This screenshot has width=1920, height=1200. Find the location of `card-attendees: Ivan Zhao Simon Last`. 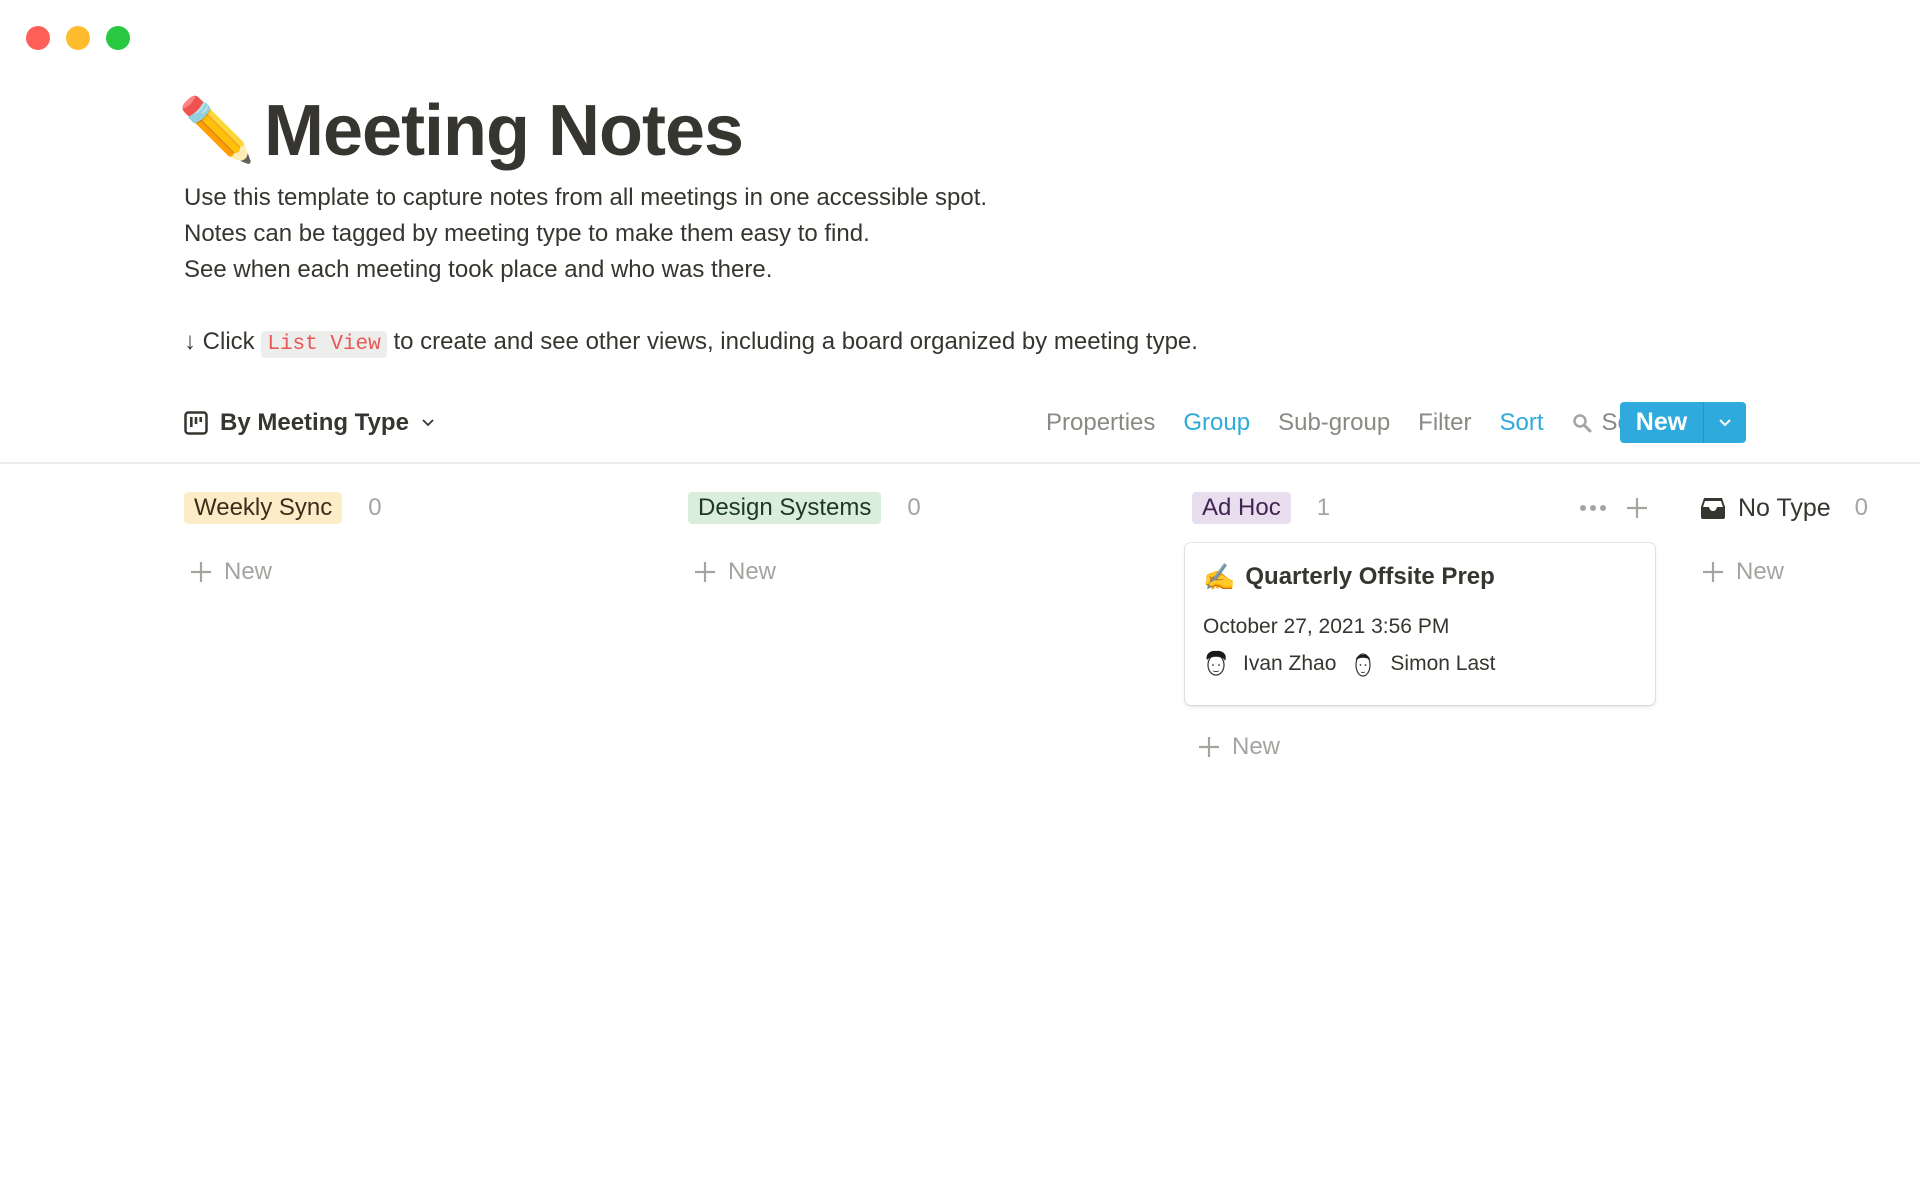

card-attendees: Ivan Zhao Simon Last is located at coordinates (1420, 664).